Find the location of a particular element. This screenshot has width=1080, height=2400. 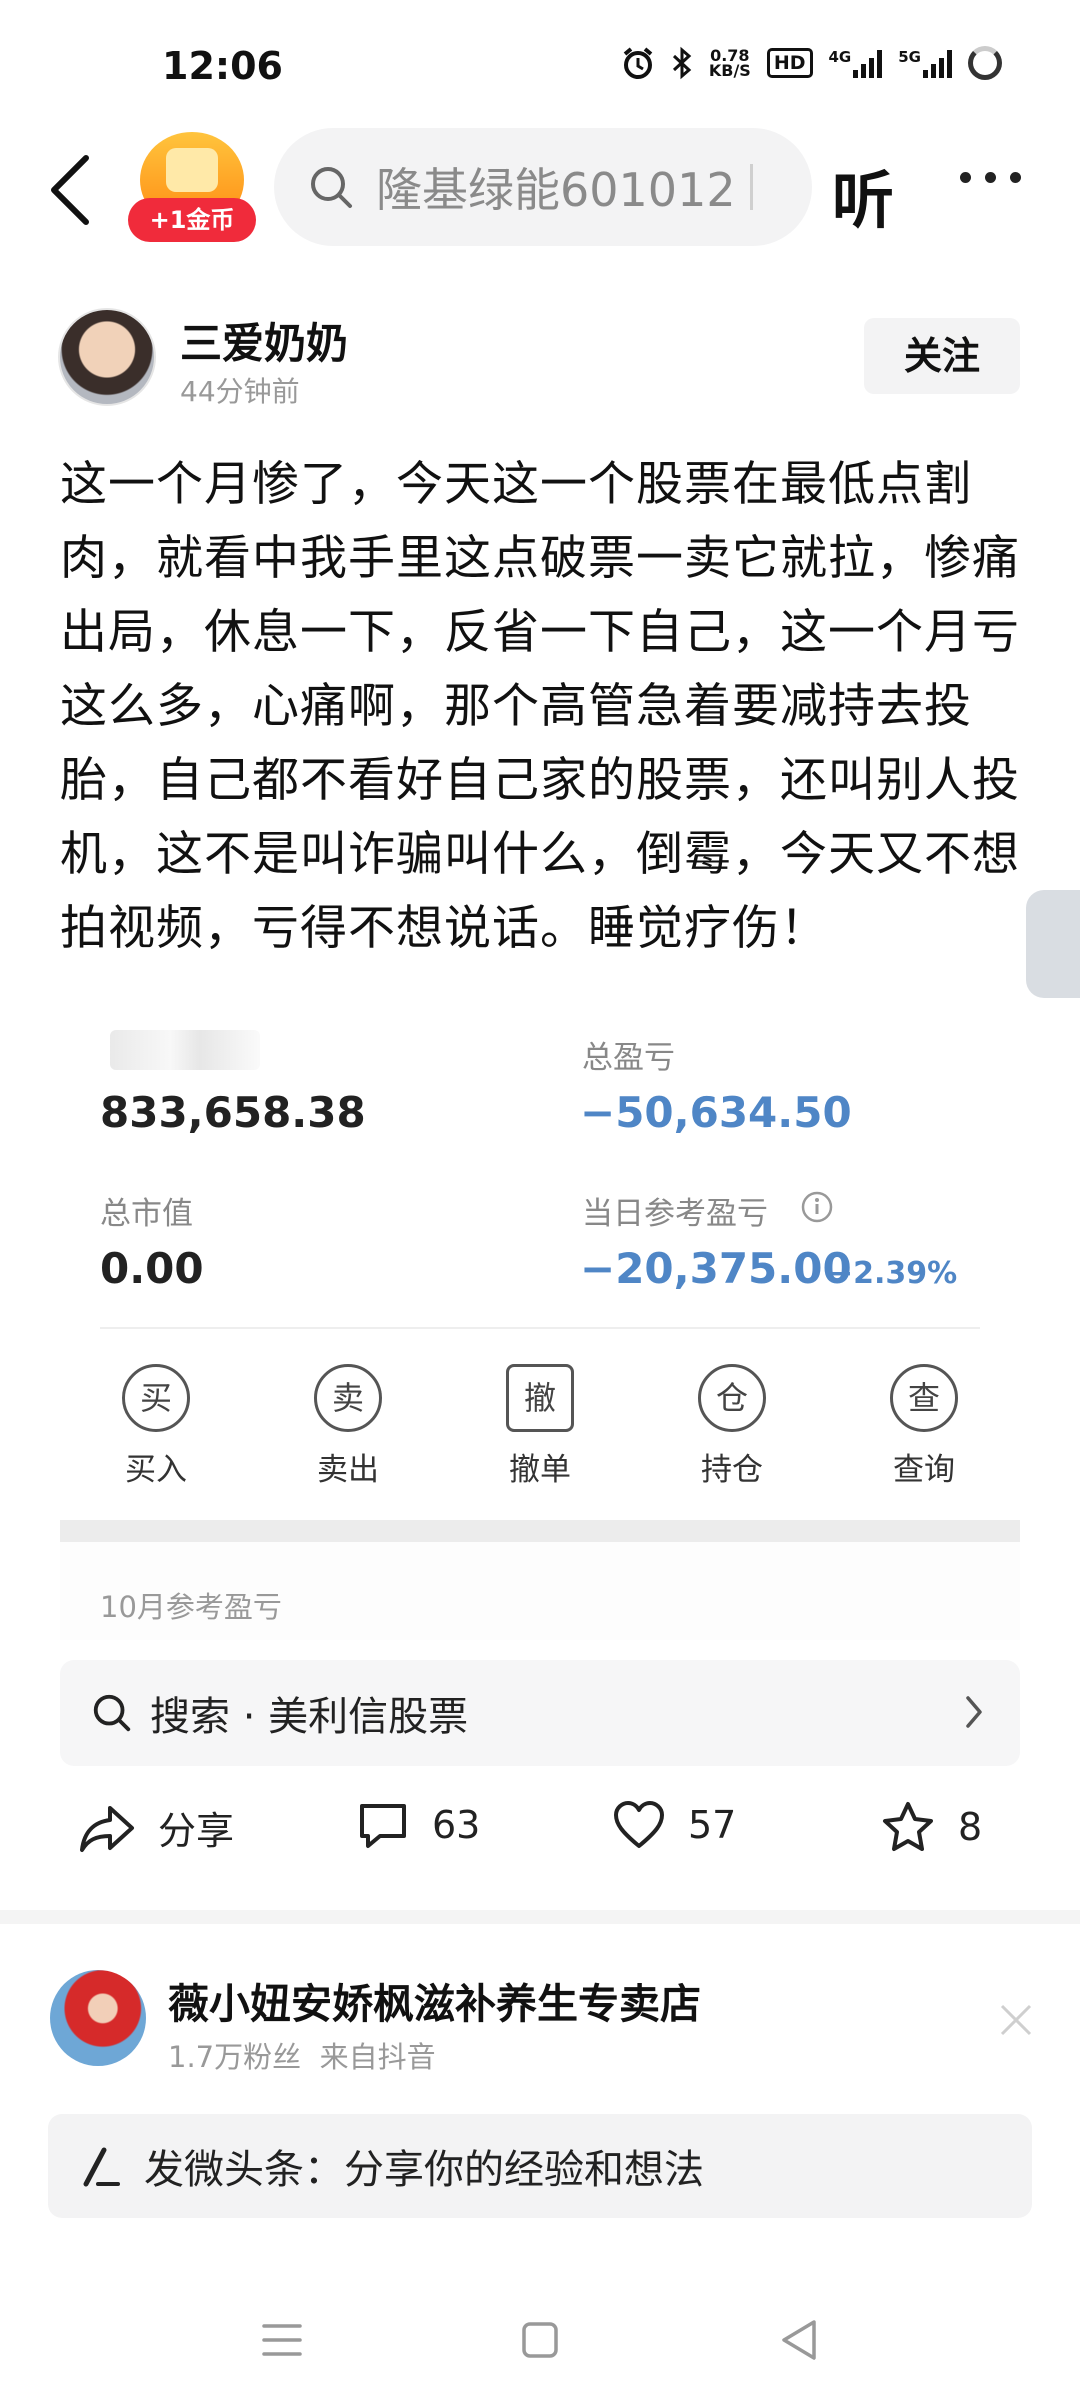

chevron-left-icon is located at coordinates (70, 190).